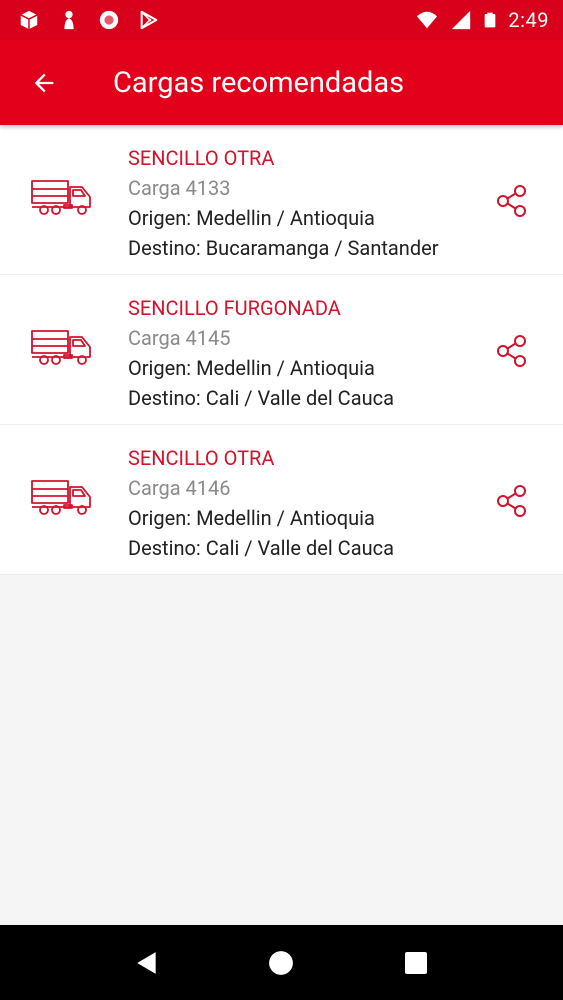 The image size is (563, 1000). Describe the element at coordinates (461, 20) in the screenshot. I see `signal-icon` at that location.